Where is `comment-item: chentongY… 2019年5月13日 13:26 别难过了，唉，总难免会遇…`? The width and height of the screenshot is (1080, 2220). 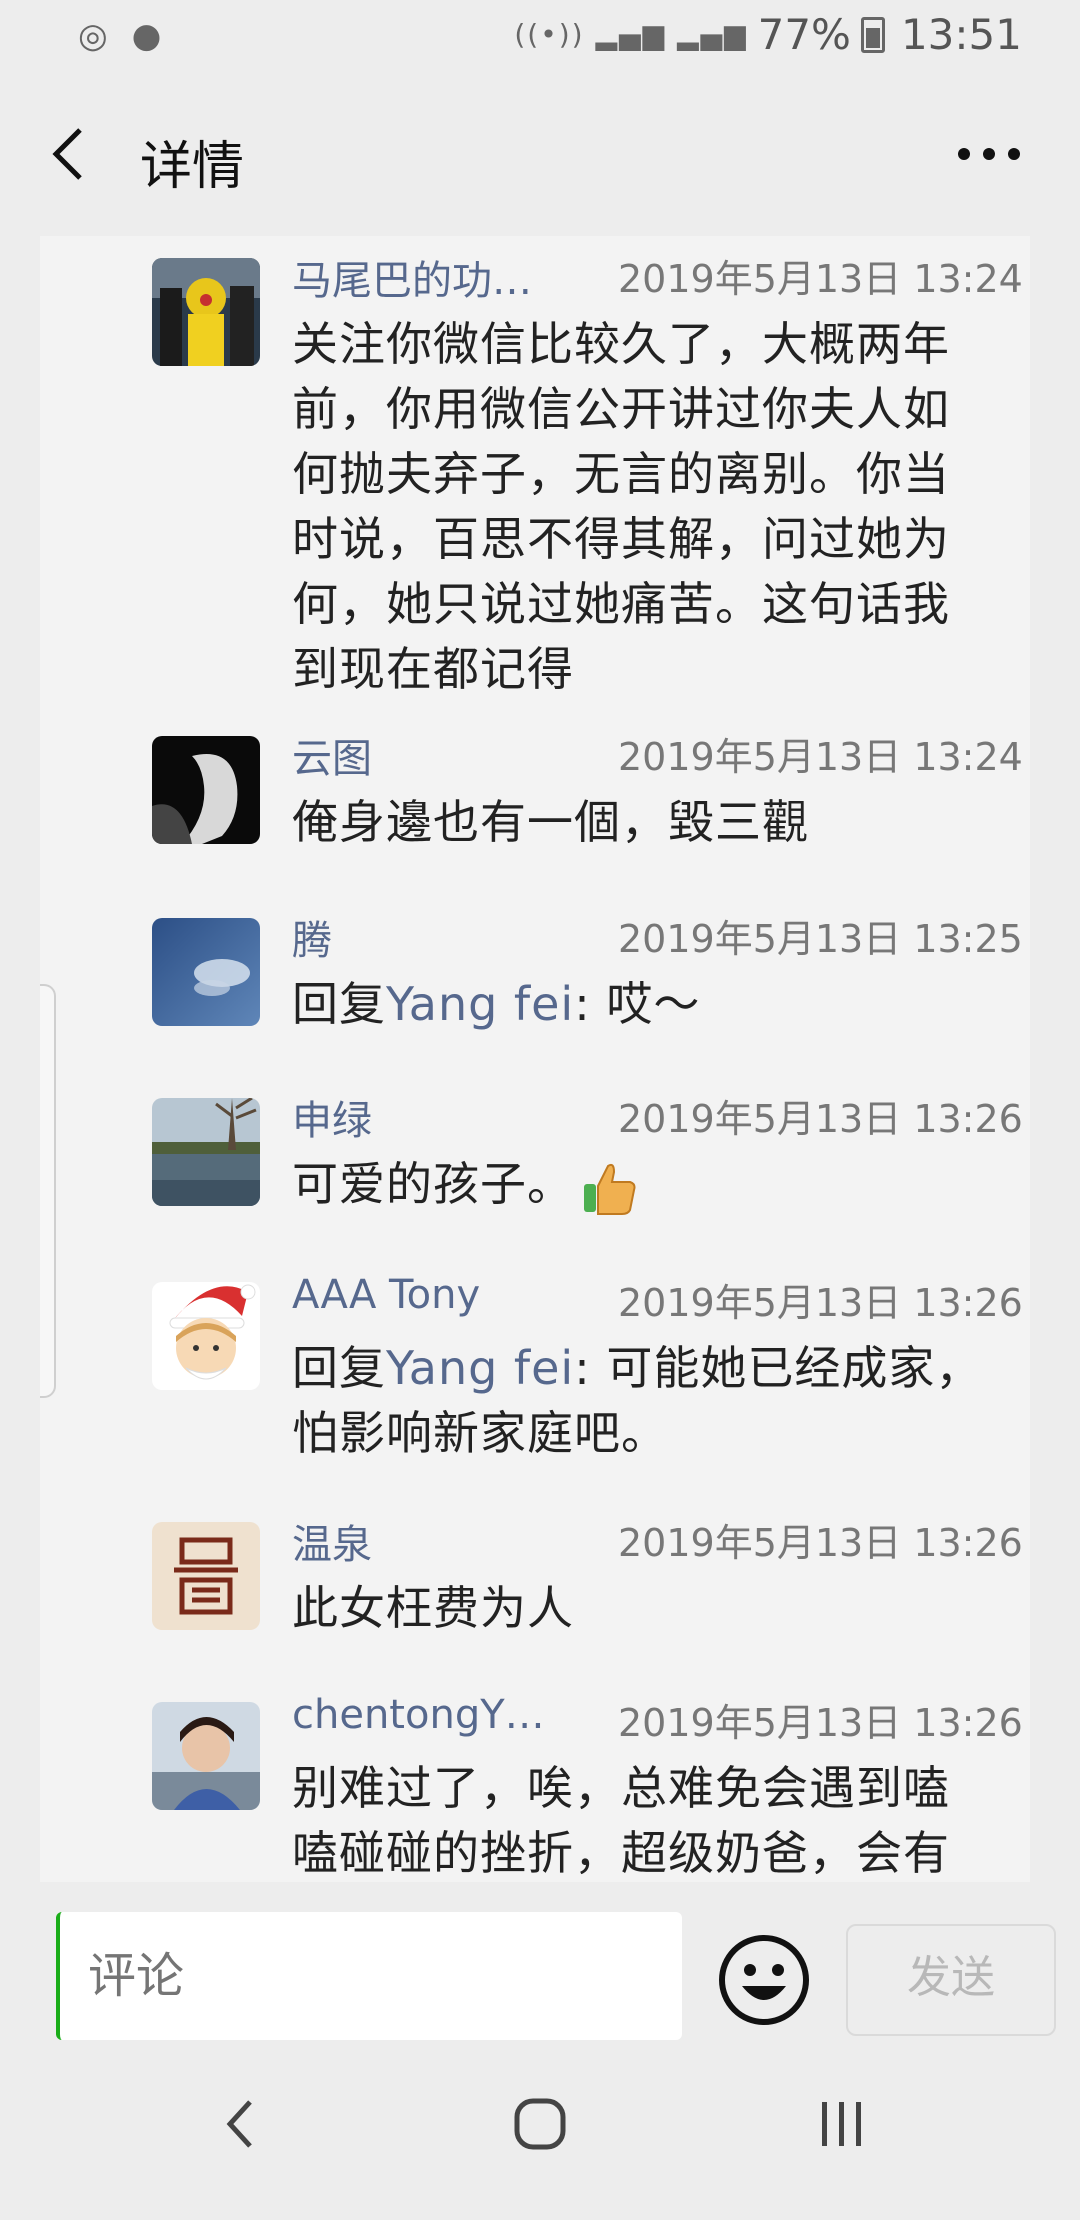 comment-item: chentongY… 2019年5月13日 13:26 别难过了，唉，总难免会遇… is located at coordinates (591, 1785).